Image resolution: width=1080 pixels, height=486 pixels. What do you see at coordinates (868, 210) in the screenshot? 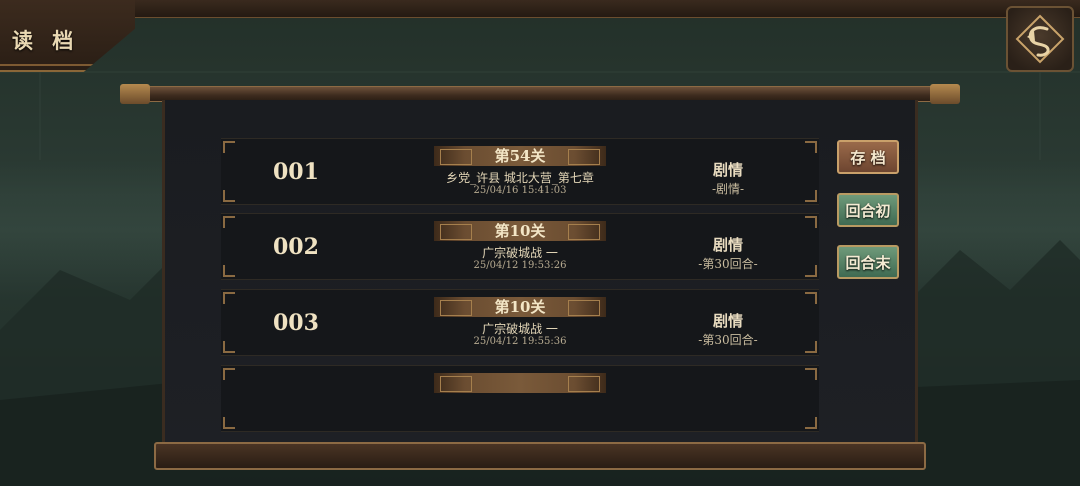
I see `turn-start-button: 回合初` at bounding box center [868, 210].